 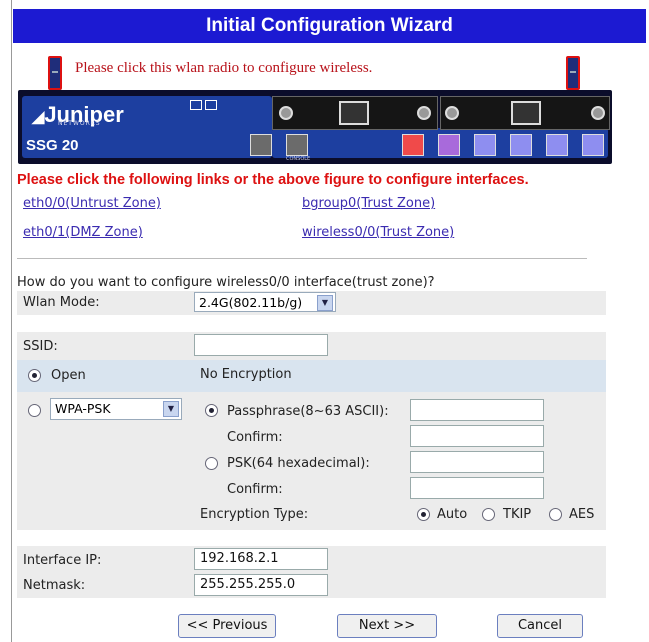 What do you see at coordinates (83, 408) in the screenshot?
I see `security-mode-value: WPA-PSK` at bounding box center [83, 408].